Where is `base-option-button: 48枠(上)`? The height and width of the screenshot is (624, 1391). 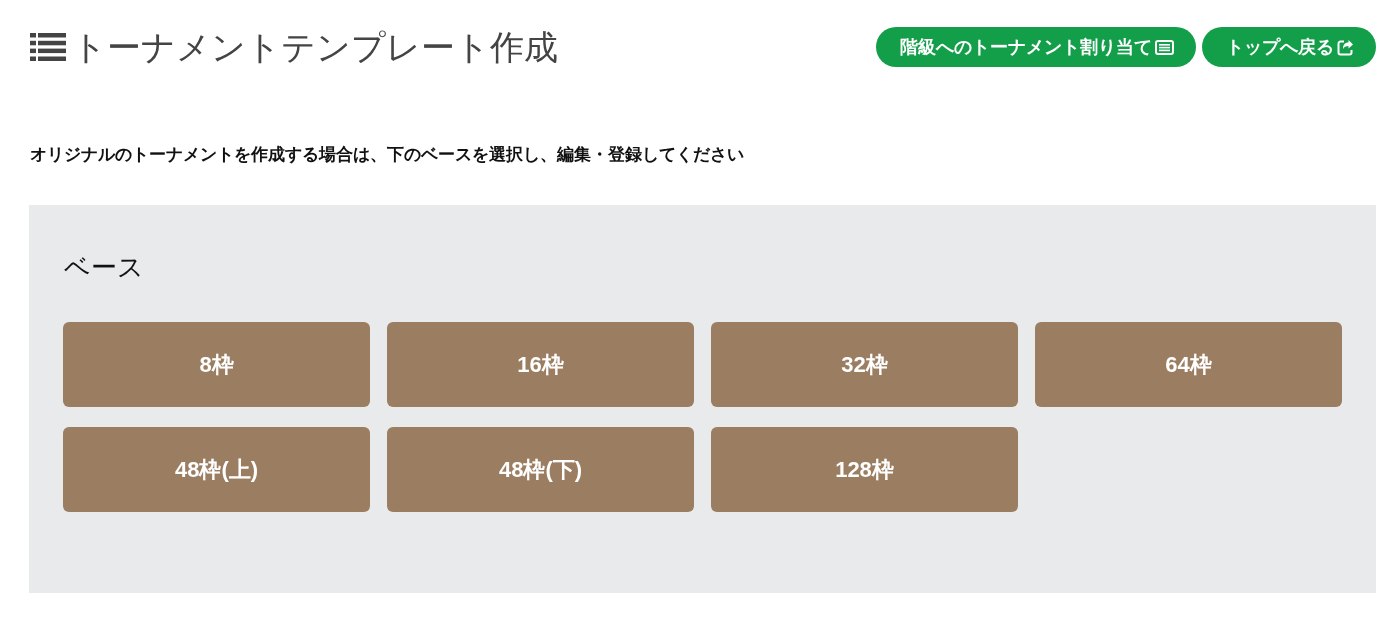 base-option-button: 48枠(上) is located at coordinates (216, 469).